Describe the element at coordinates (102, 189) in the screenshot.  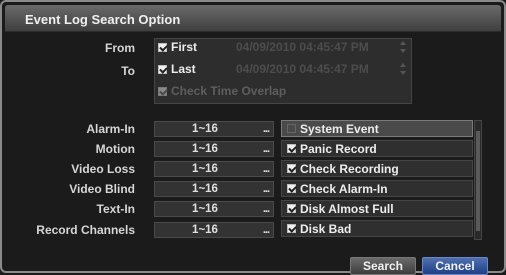
I see `video-blind-label: Video Blind` at that location.